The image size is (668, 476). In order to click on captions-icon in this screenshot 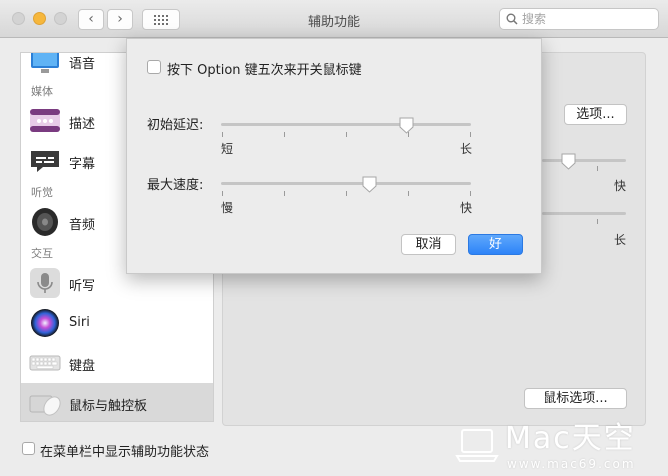, I will do `click(45, 161)`.